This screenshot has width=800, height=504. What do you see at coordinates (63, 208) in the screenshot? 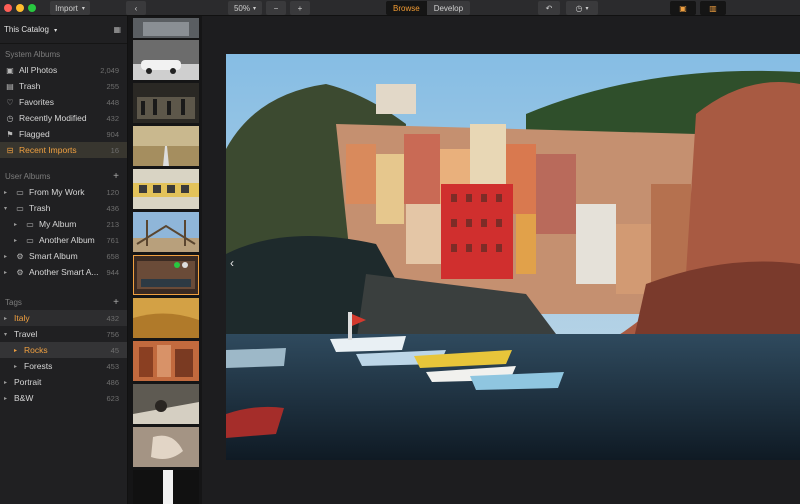
I see `album-user-trash: ▾ ▭ Trash 436` at bounding box center [63, 208].